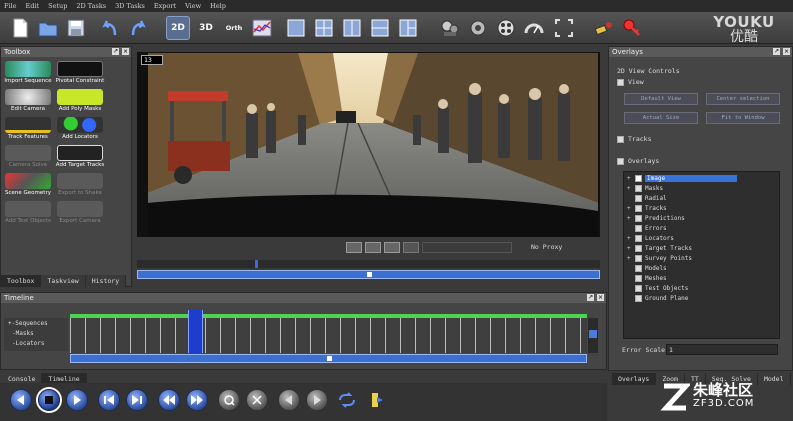 The height and width of the screenshot is (421, 793). I want to click on export-playback-button, so click(377, 400).